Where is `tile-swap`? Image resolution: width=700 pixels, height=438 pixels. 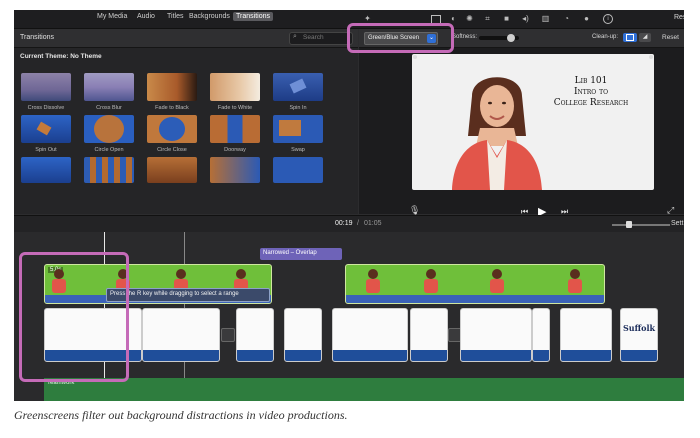 tile-swap is located at coordinates (298, 129).